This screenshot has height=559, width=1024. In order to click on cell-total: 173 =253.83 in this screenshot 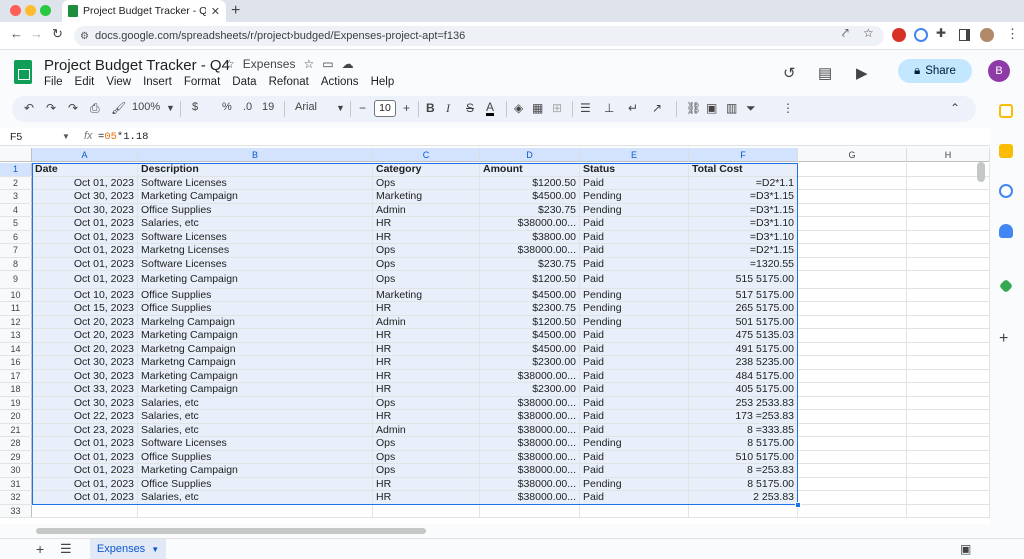, I will do `click(743, 416)`.